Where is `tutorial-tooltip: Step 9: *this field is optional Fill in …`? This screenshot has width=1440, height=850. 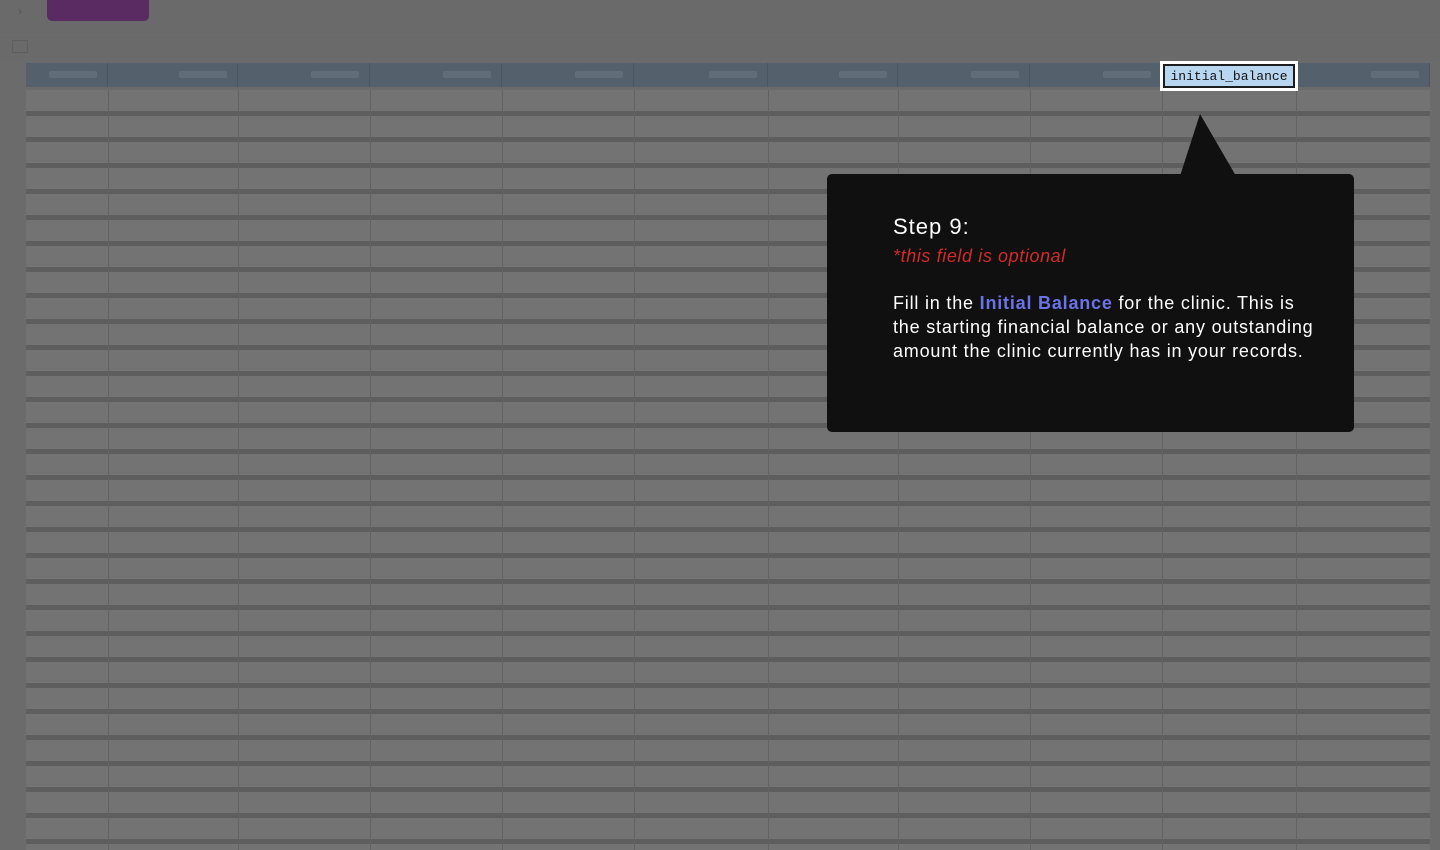
tutorial-tooltip: Step 9: *this field is optional Fill in … is located at coordinates (1090, 303).